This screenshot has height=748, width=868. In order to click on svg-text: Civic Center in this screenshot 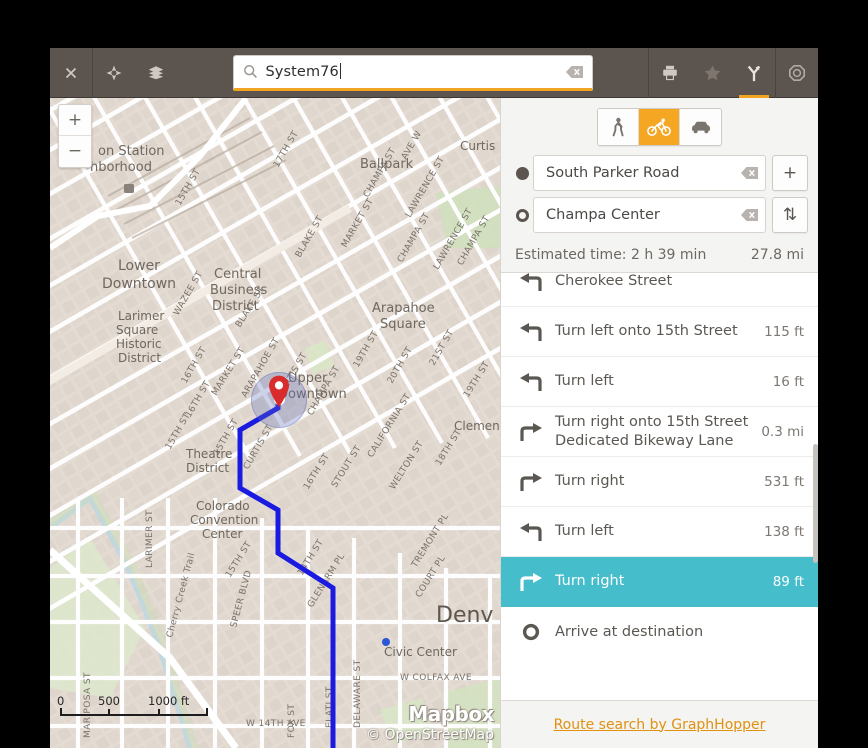, I will do `click(420, 652)`.